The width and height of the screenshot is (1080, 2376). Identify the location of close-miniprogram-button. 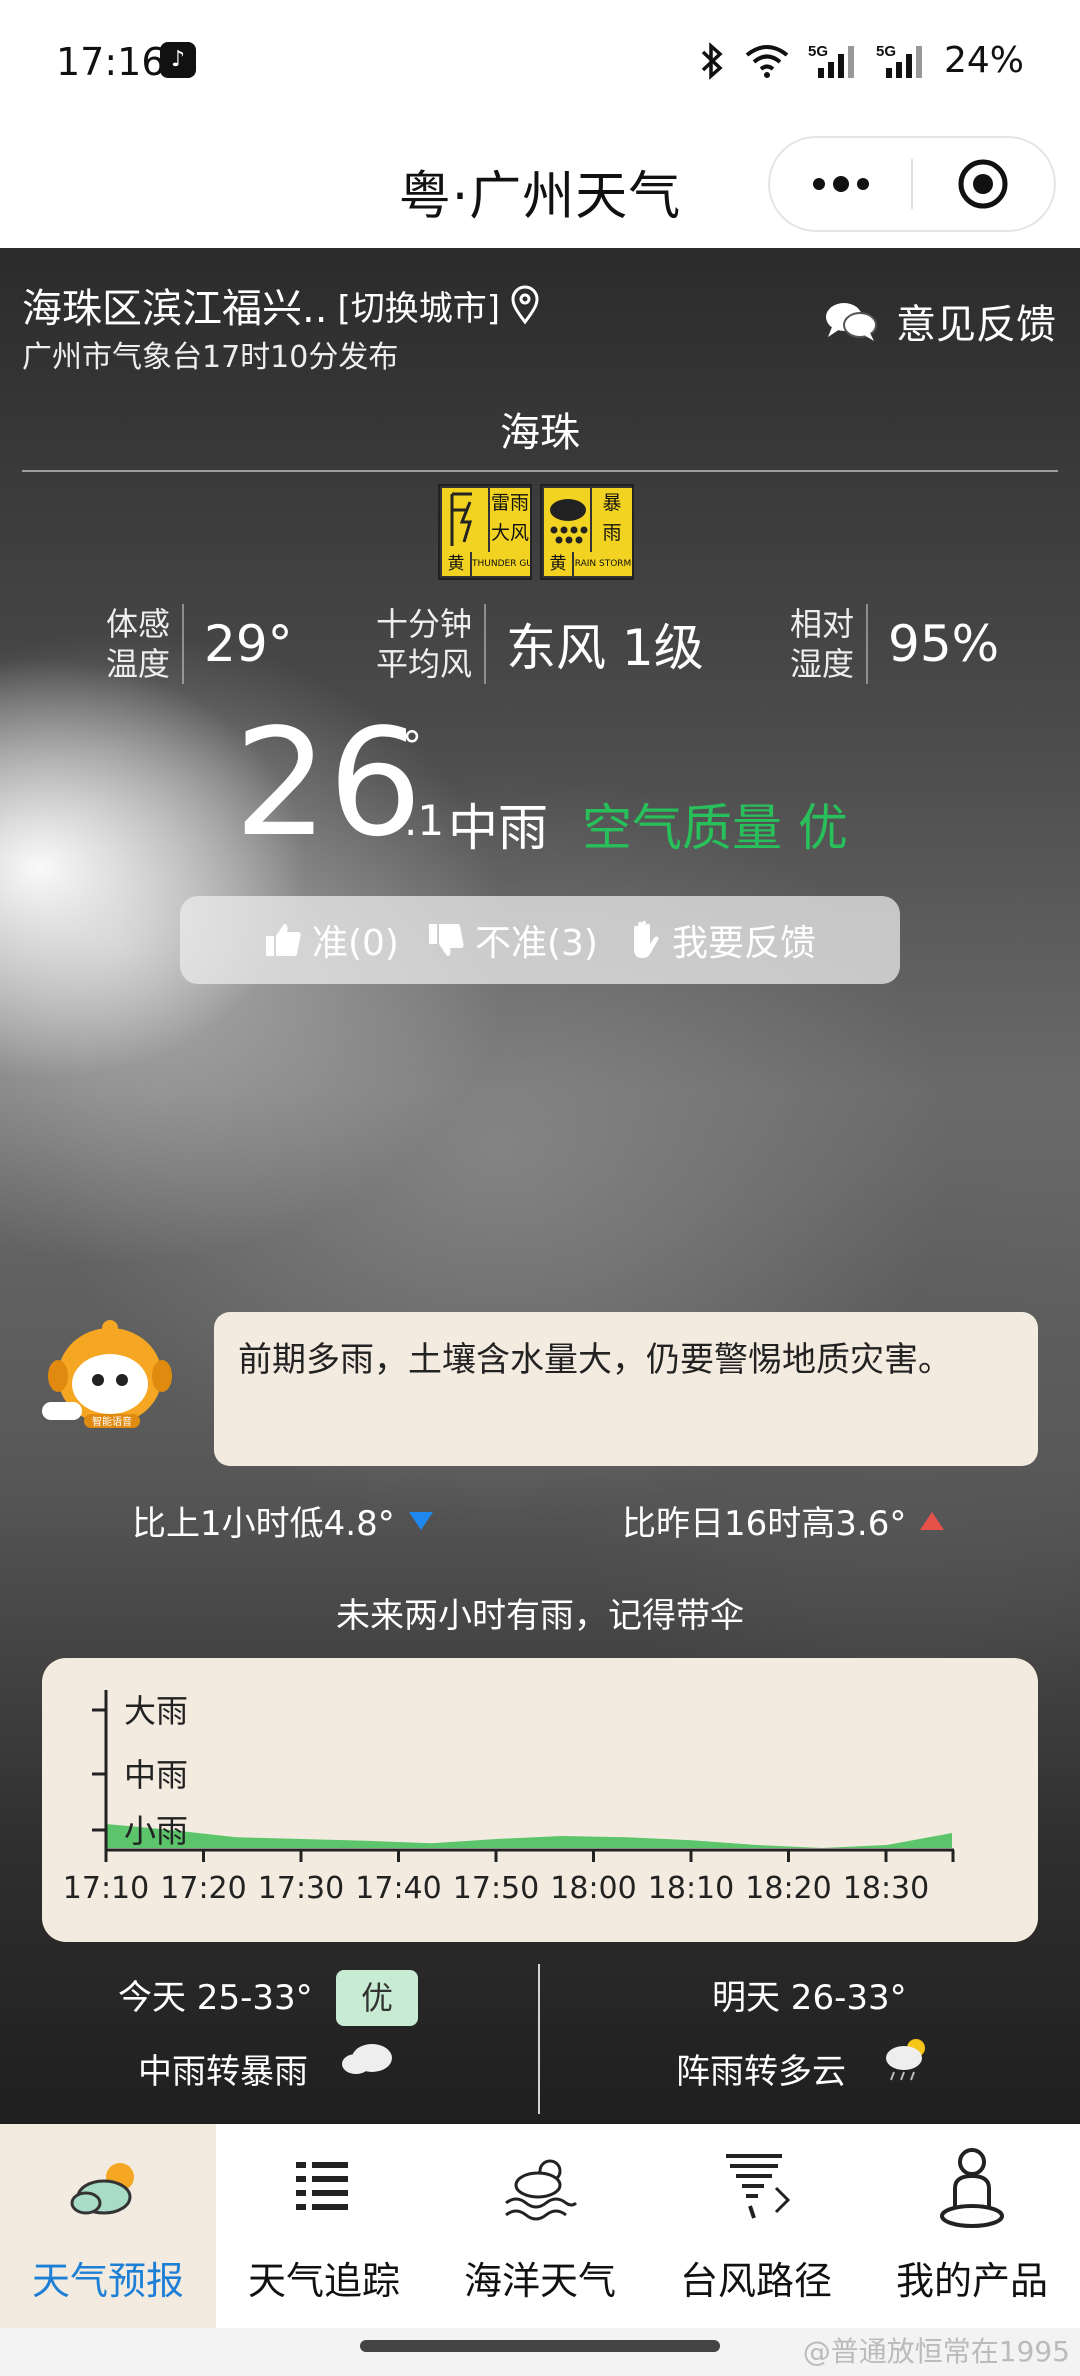
(983, 184).